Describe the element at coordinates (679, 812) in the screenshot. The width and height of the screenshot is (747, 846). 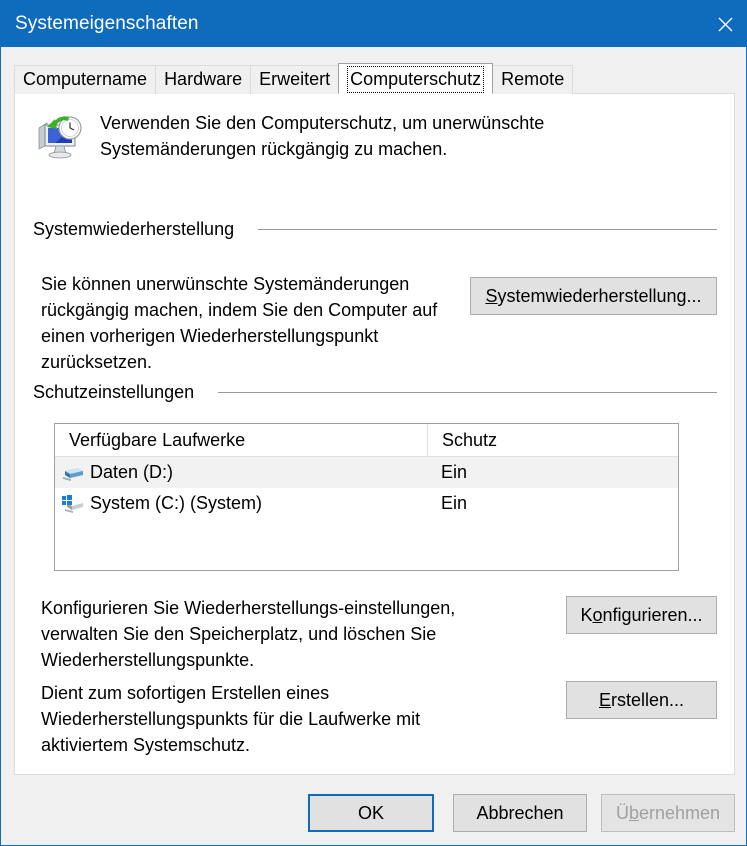
I see `button-label: ernehmen` at that location.